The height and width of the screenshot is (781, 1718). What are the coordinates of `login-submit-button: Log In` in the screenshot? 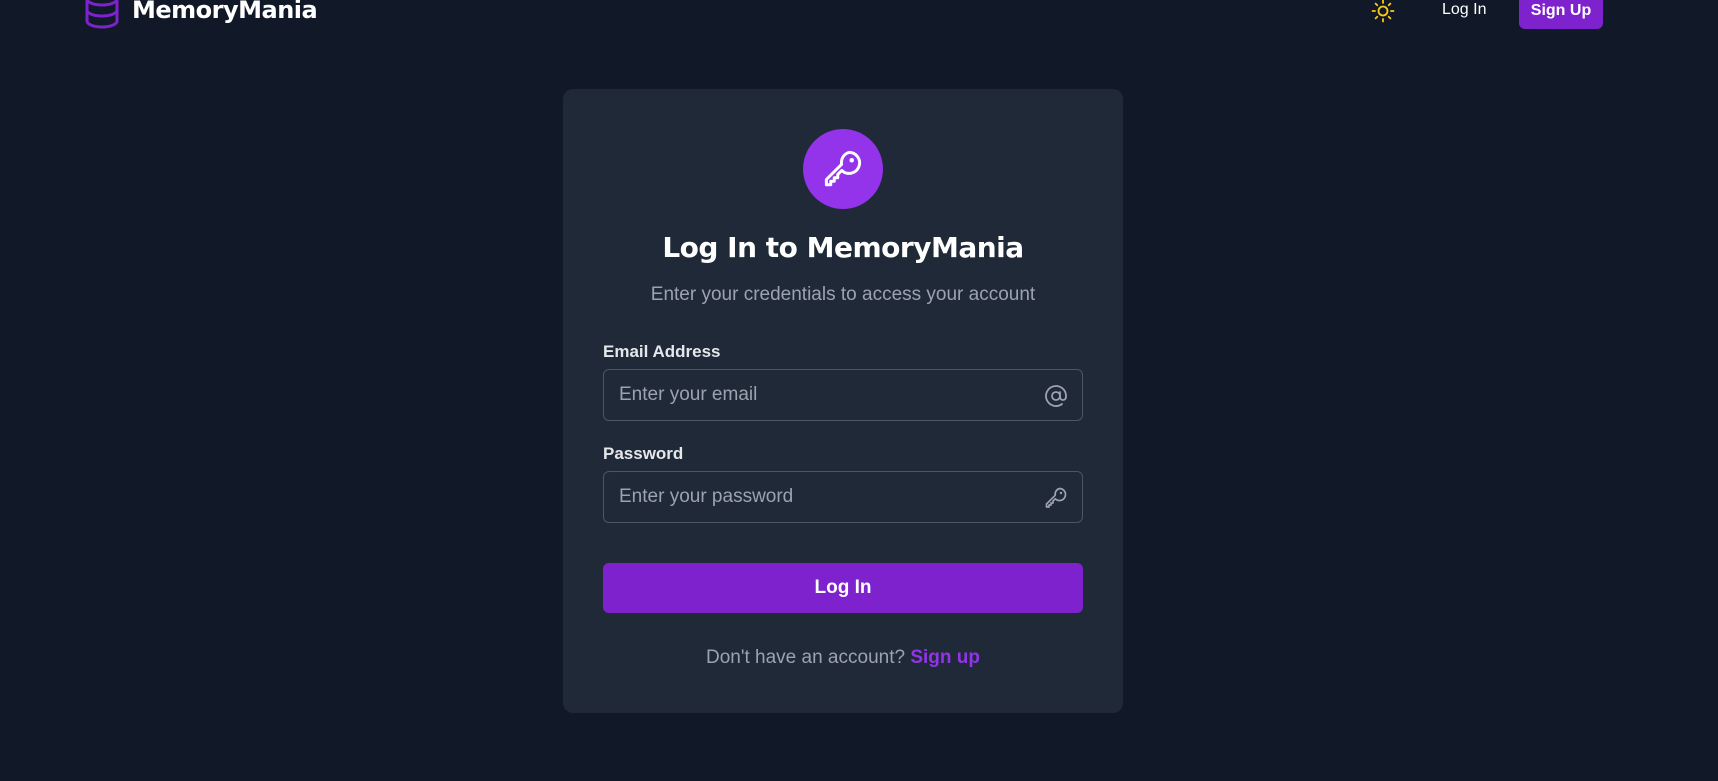 It's located at (843, 588).